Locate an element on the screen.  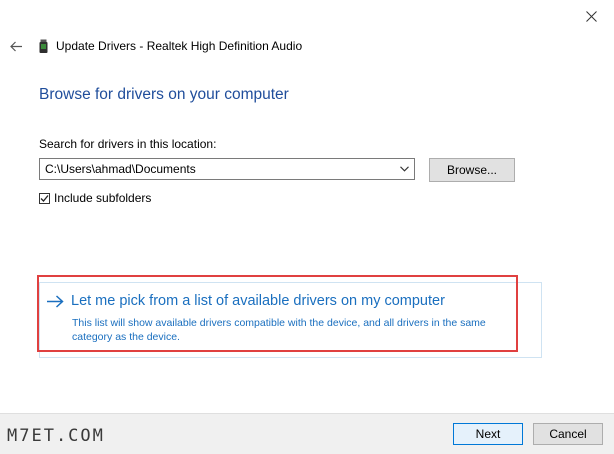
watermark: M7ET.COM is located at coordinates (56, 436).